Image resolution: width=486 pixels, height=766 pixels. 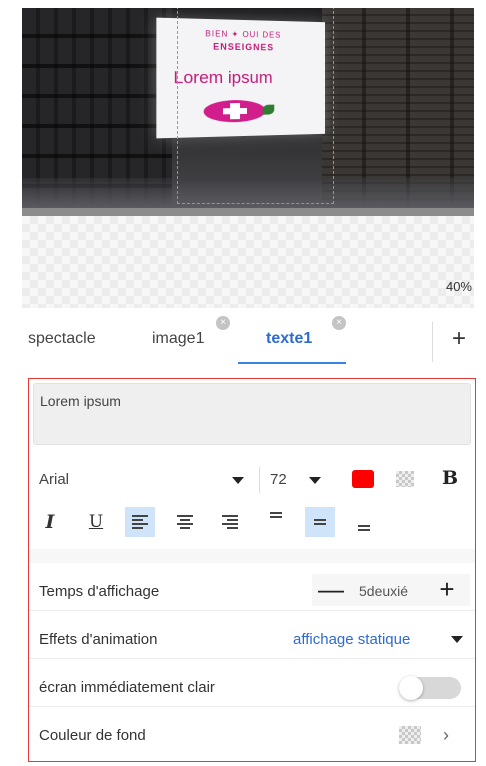 What do you see at coordinates (259, 480) in the screenshot?
I see `font-row-divider` at bounding box center [259, 480].